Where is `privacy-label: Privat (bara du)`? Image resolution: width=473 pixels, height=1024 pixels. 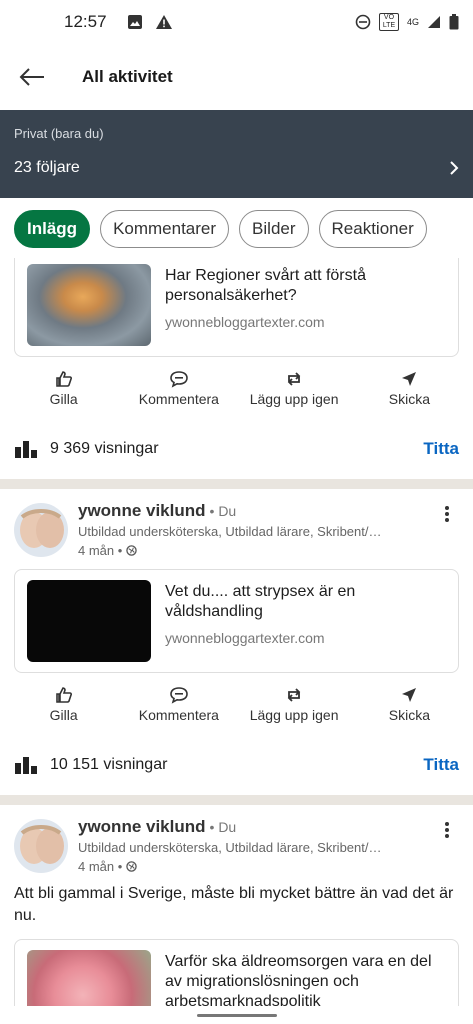
privacy-label: Privat (bara du) is located at coordinates (59, 133).